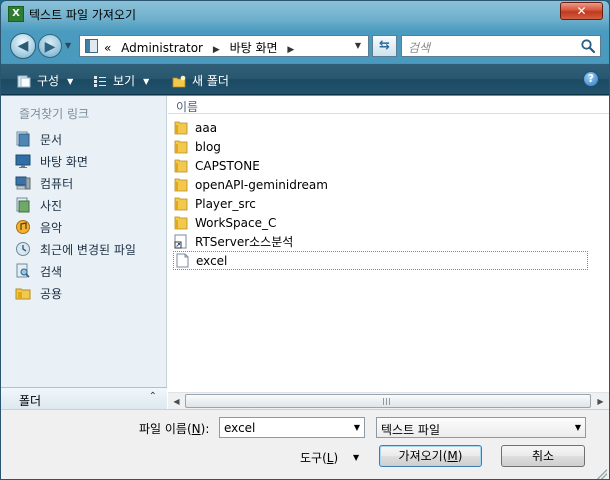  Describe the element at coordinates (210, 81) in the screenshot. I see `new-folder-label: 새 폴더` at that location.